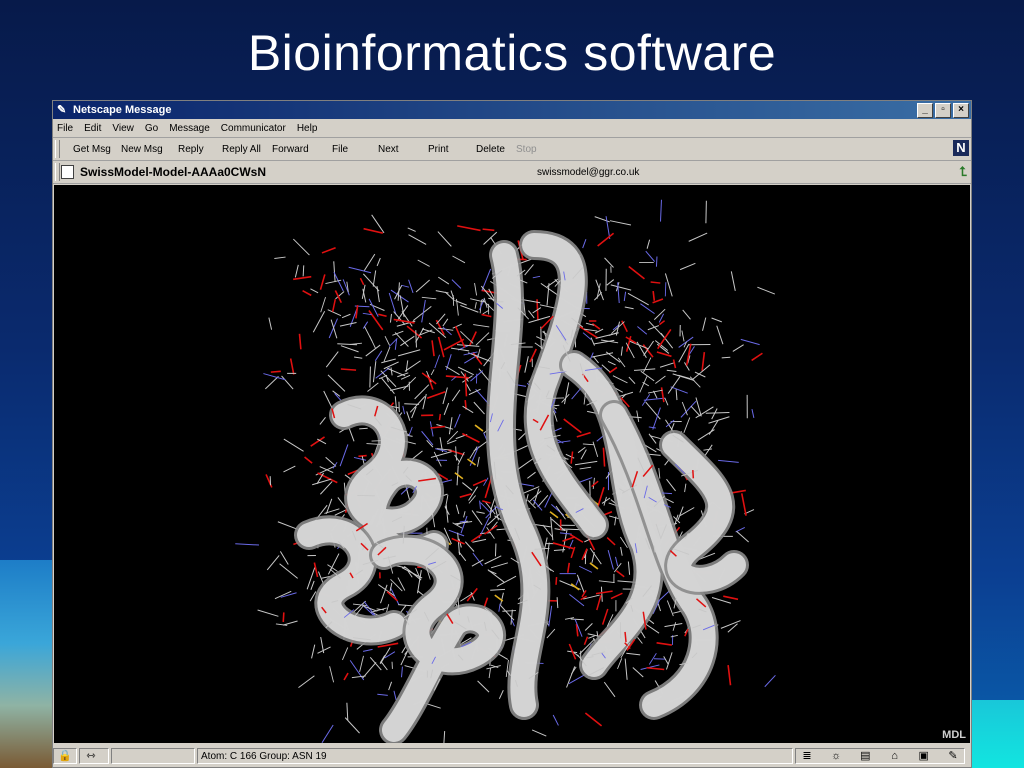 This screenshot has width=1024, height=768. Describe the element at coordinates (925, 110) in the screenshot. I see `minimize-button: _` at that location.